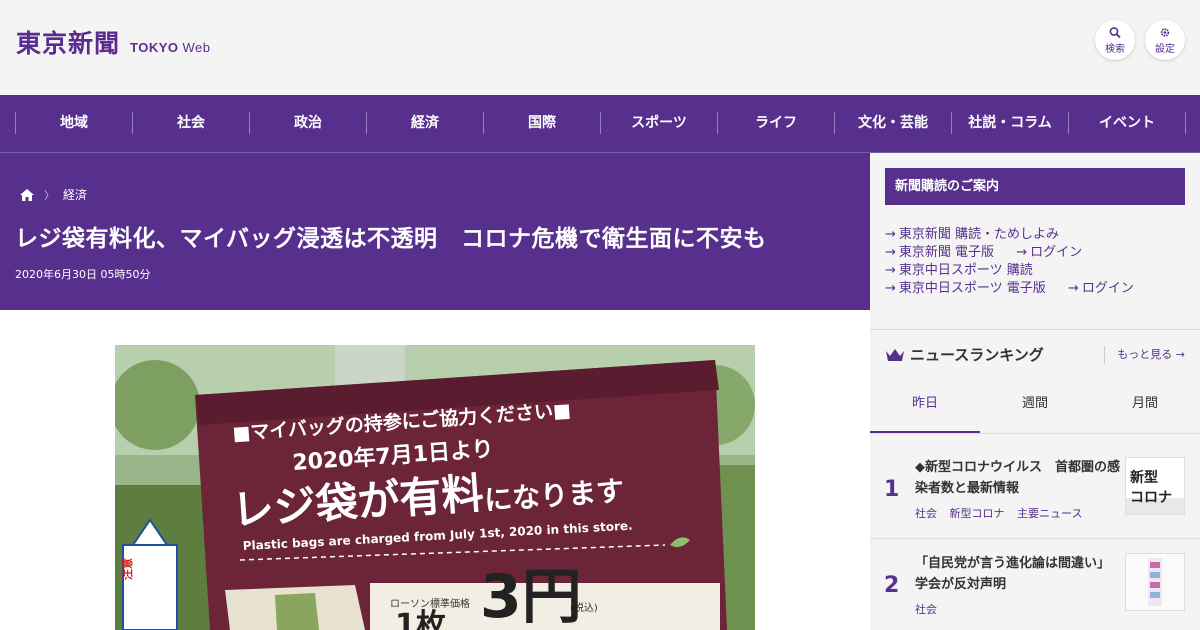 This screenshot has height=630, width=1200. What do you see at coordinates (1126, 123) in the screenshot?
I see `nav-item-event: イベント` at bounding box center [1126, 123].